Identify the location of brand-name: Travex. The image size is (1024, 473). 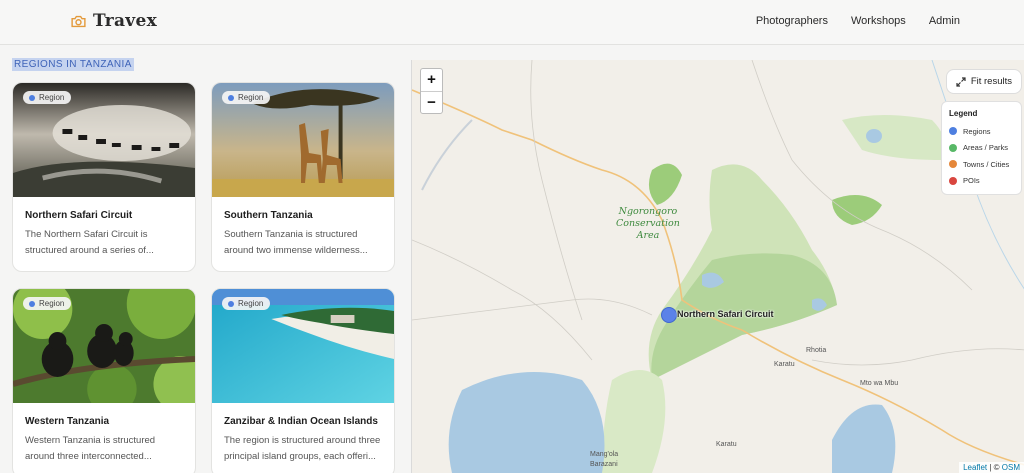
(125, 21).